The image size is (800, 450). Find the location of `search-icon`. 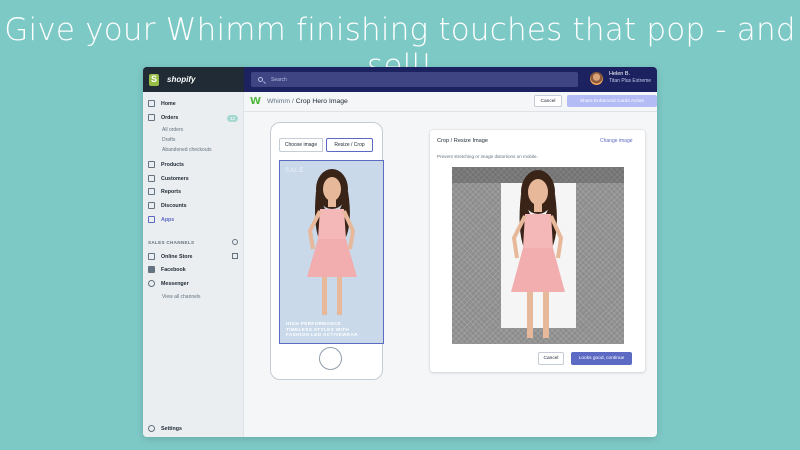

search-icon is located at coordinates (260, 79).